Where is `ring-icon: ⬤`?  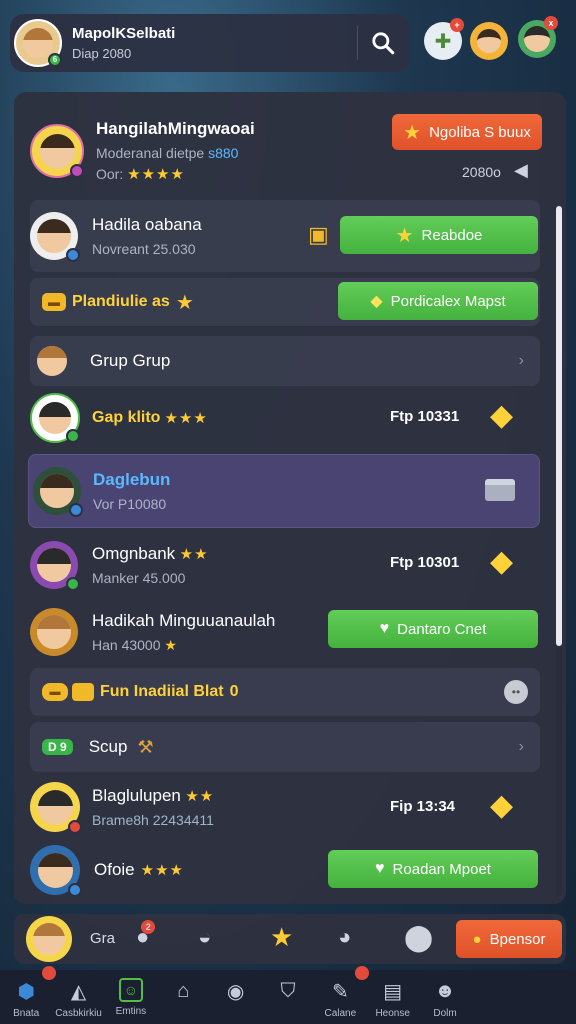
ring-icon: ⬤ is located at coordinates (418, 937).